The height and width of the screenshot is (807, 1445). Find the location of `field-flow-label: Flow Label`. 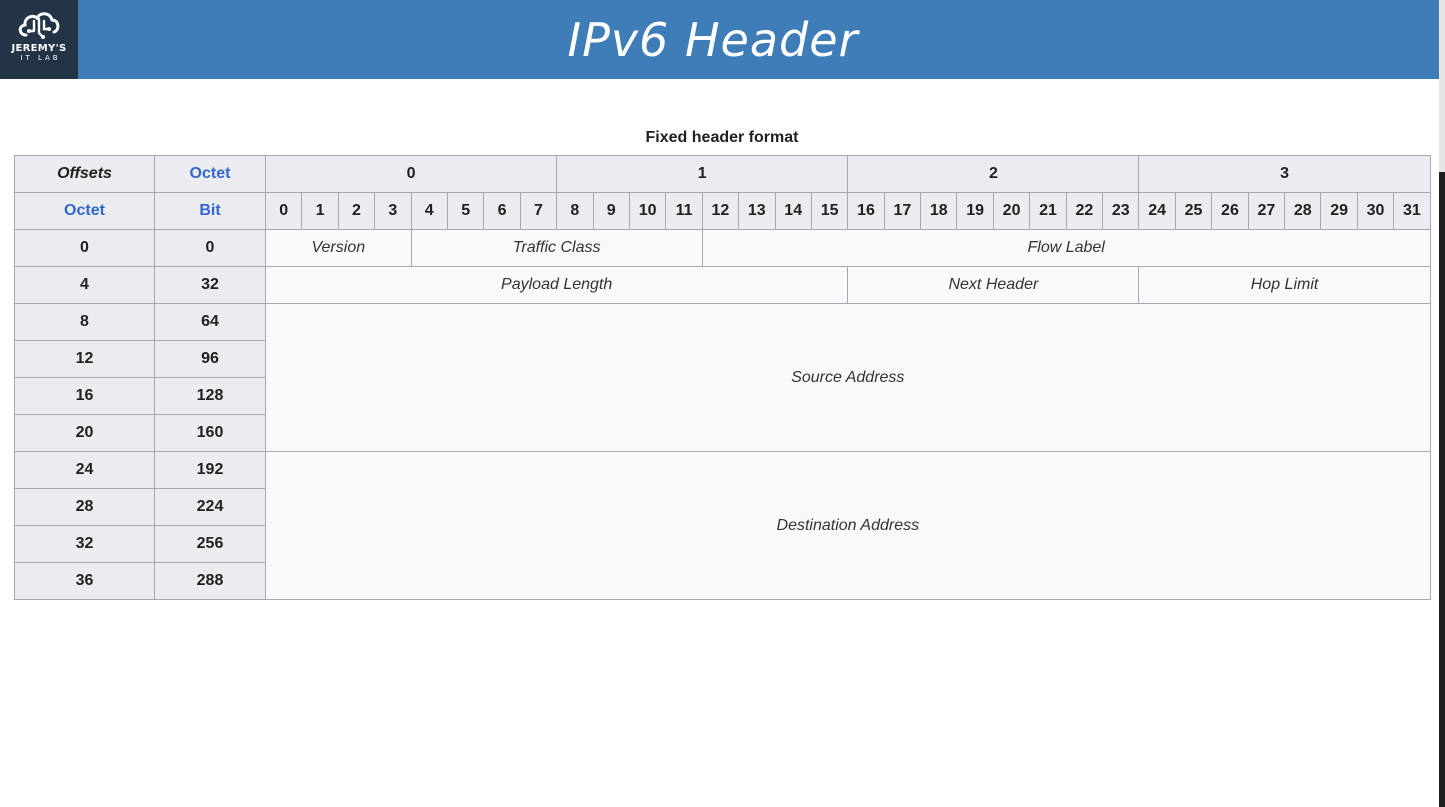

field-flow-label: Flow Label is located at coordinates (1066, 248).